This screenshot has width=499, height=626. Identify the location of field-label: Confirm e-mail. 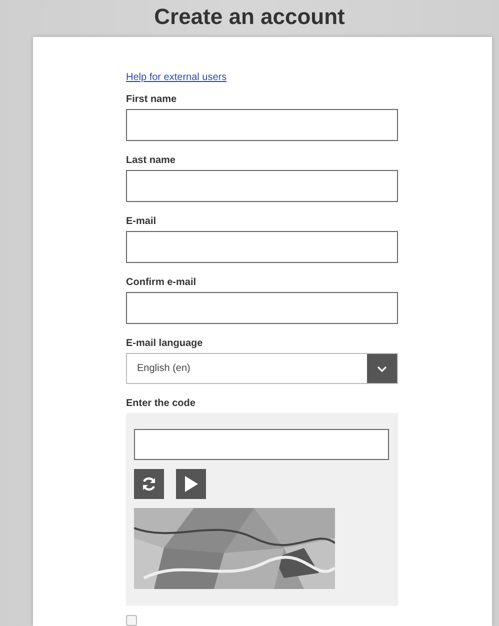
(161, 282).